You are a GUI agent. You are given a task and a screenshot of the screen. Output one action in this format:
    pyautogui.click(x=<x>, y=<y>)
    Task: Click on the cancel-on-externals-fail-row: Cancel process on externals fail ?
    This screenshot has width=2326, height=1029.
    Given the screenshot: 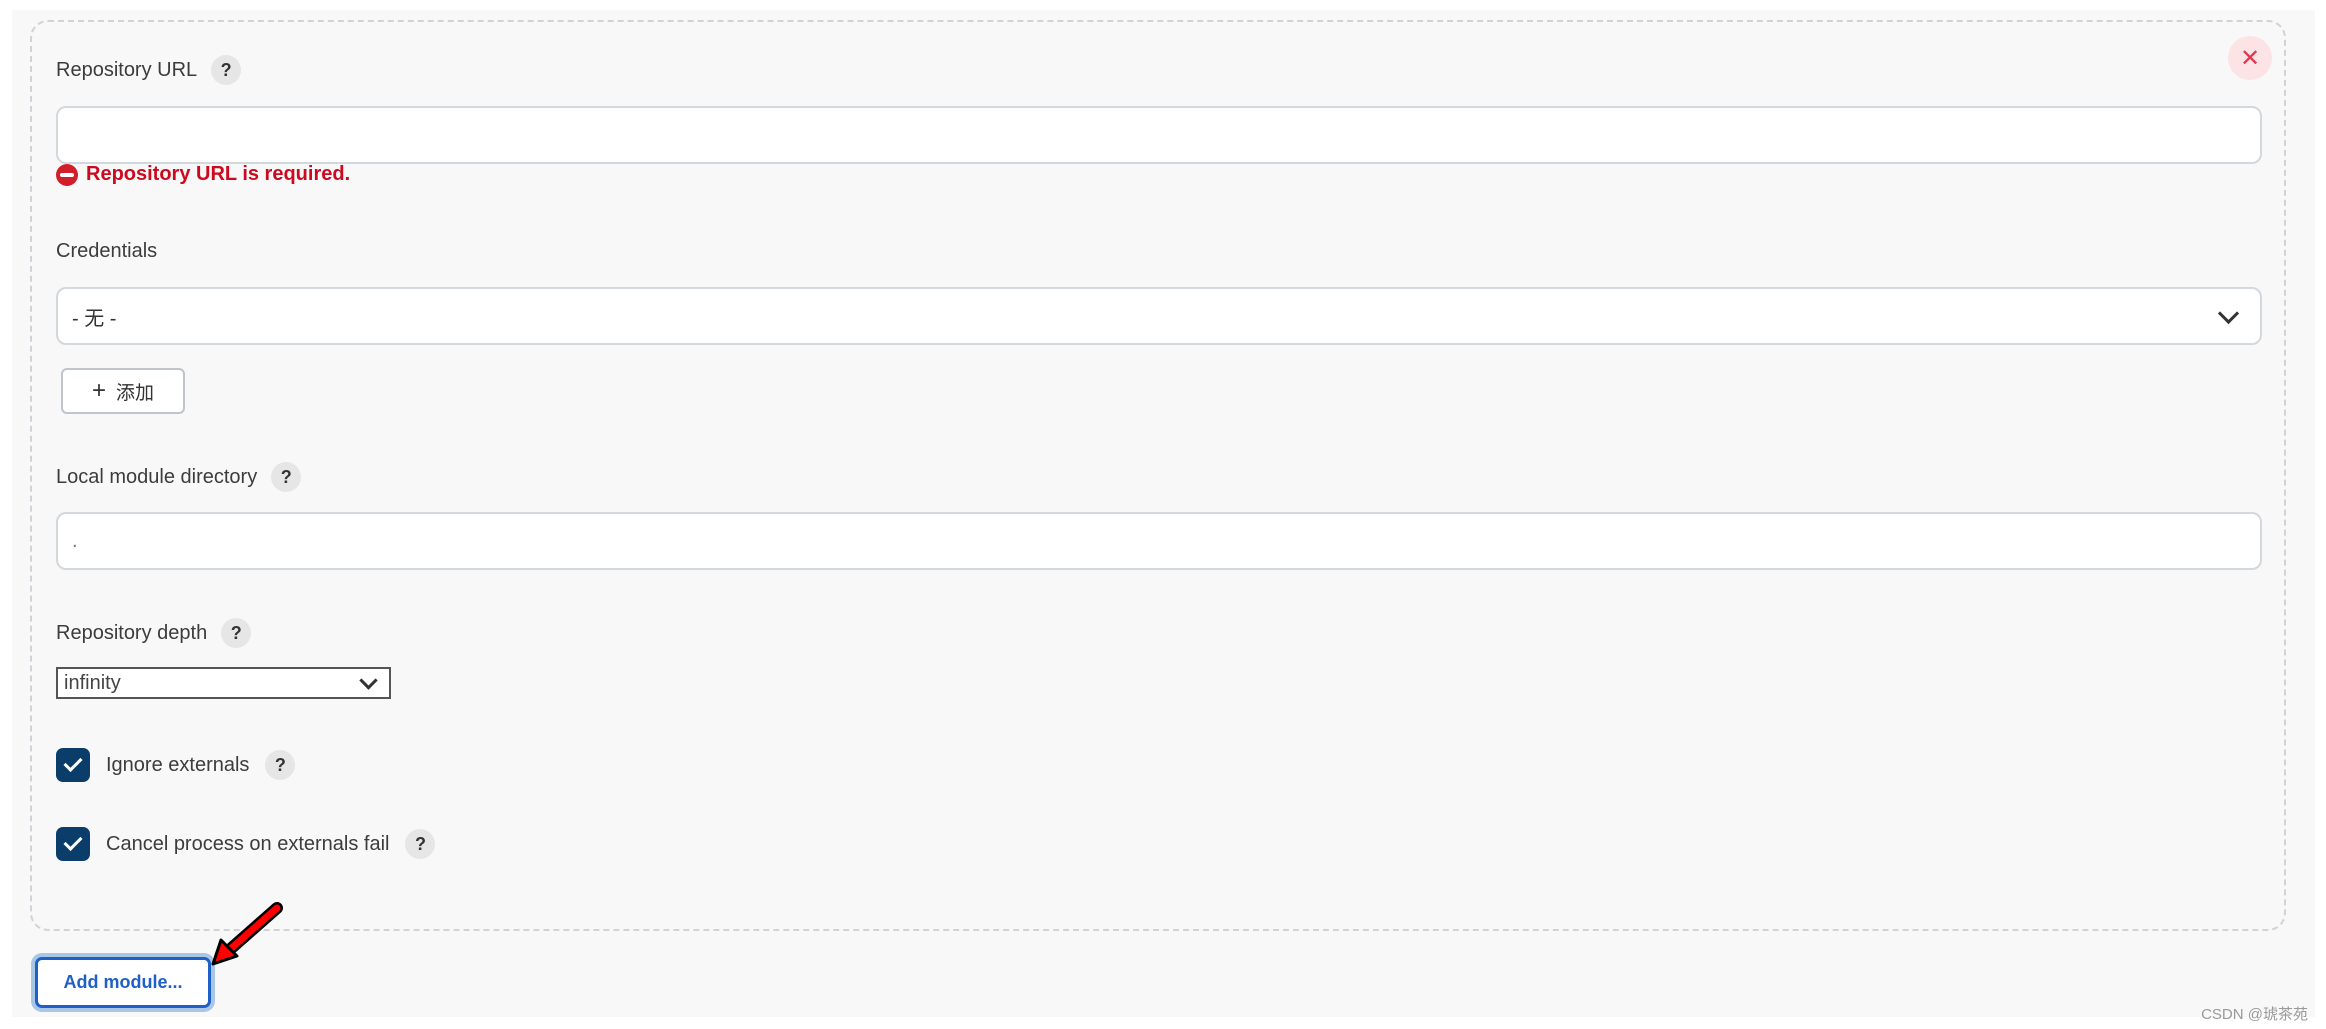 What is the action you would take?
    pyautogui.click(x=246, y=844)
    